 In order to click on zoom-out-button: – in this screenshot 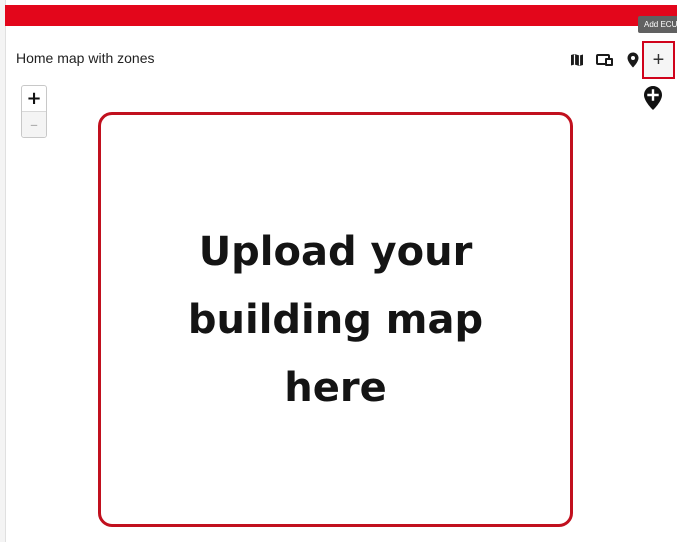, I will do `click(34, 124)`.